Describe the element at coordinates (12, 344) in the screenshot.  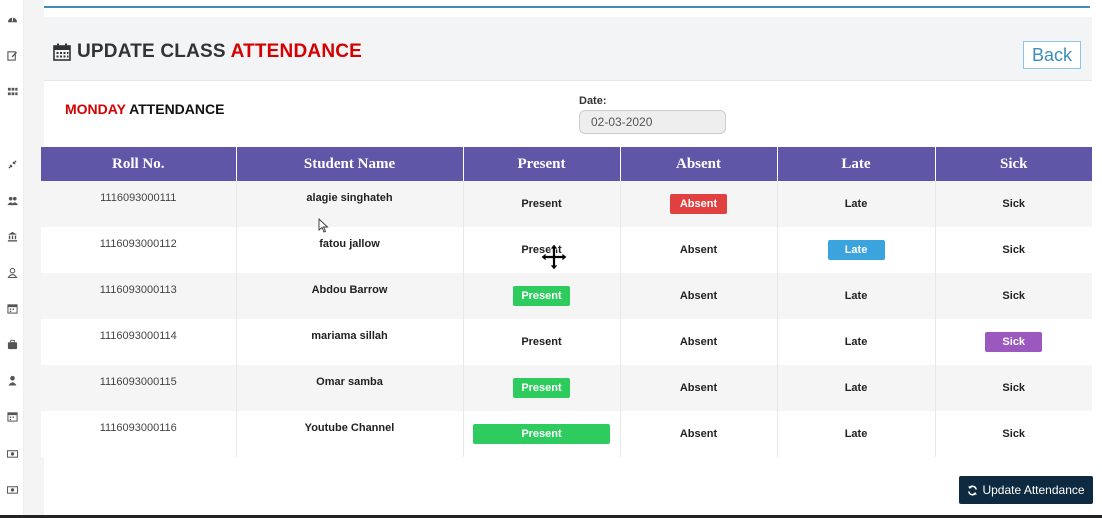
I see `briefcase-icon` at that location.